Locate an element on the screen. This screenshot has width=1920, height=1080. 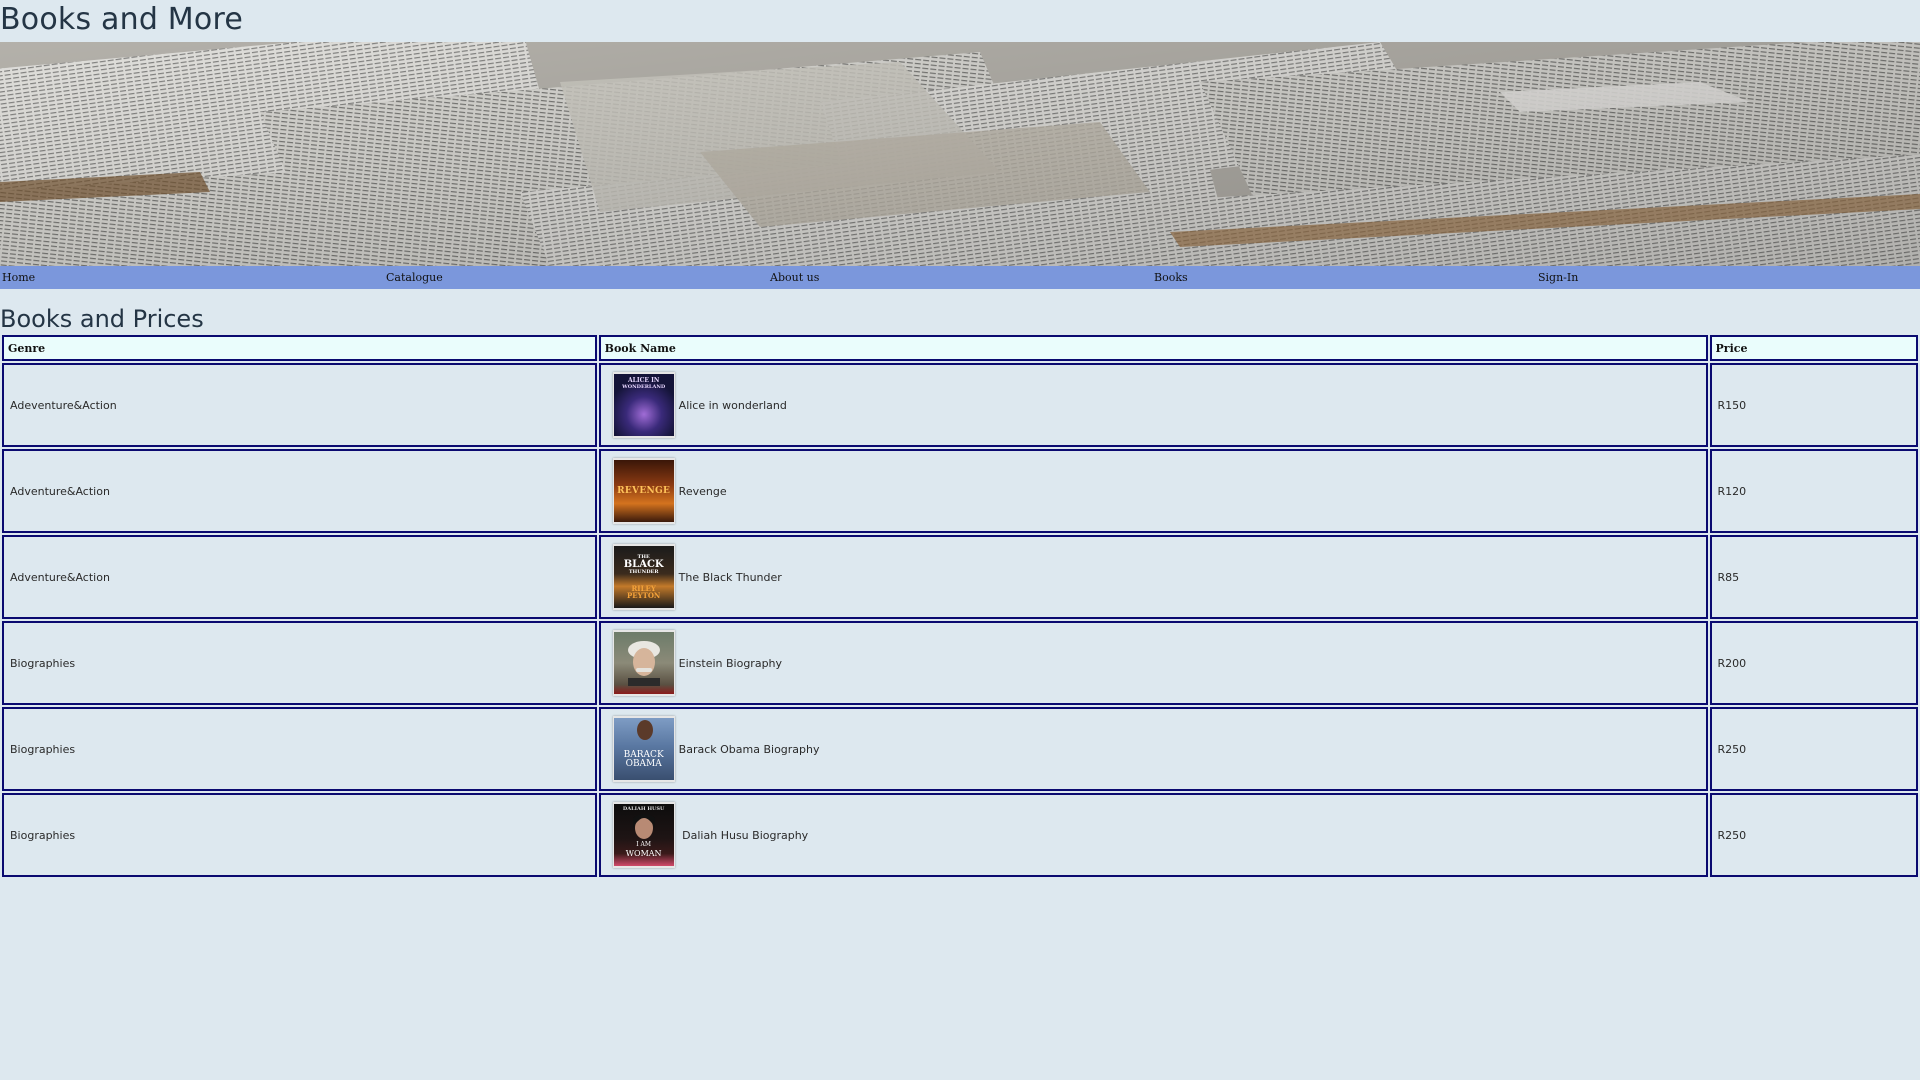
obama-cover-icon: BARACK OBAMA is located at coordinates (643, 749).